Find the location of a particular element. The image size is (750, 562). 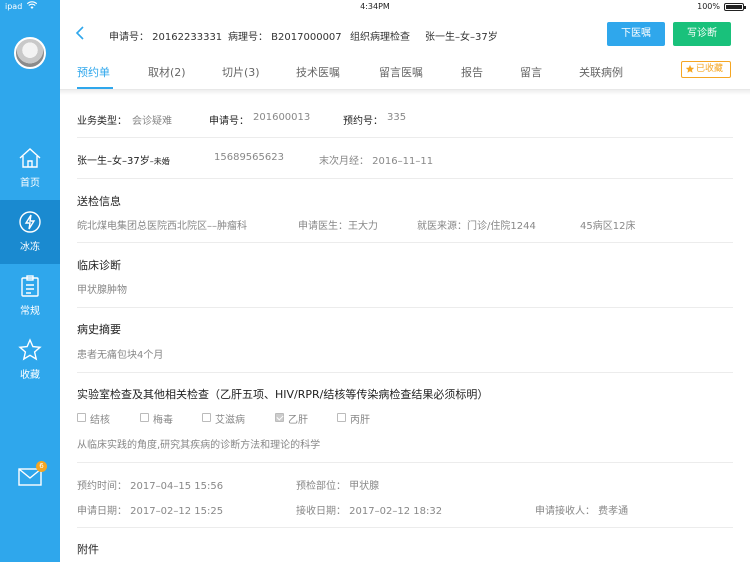

active-tab-indicator is located at coordinates (95, 88).